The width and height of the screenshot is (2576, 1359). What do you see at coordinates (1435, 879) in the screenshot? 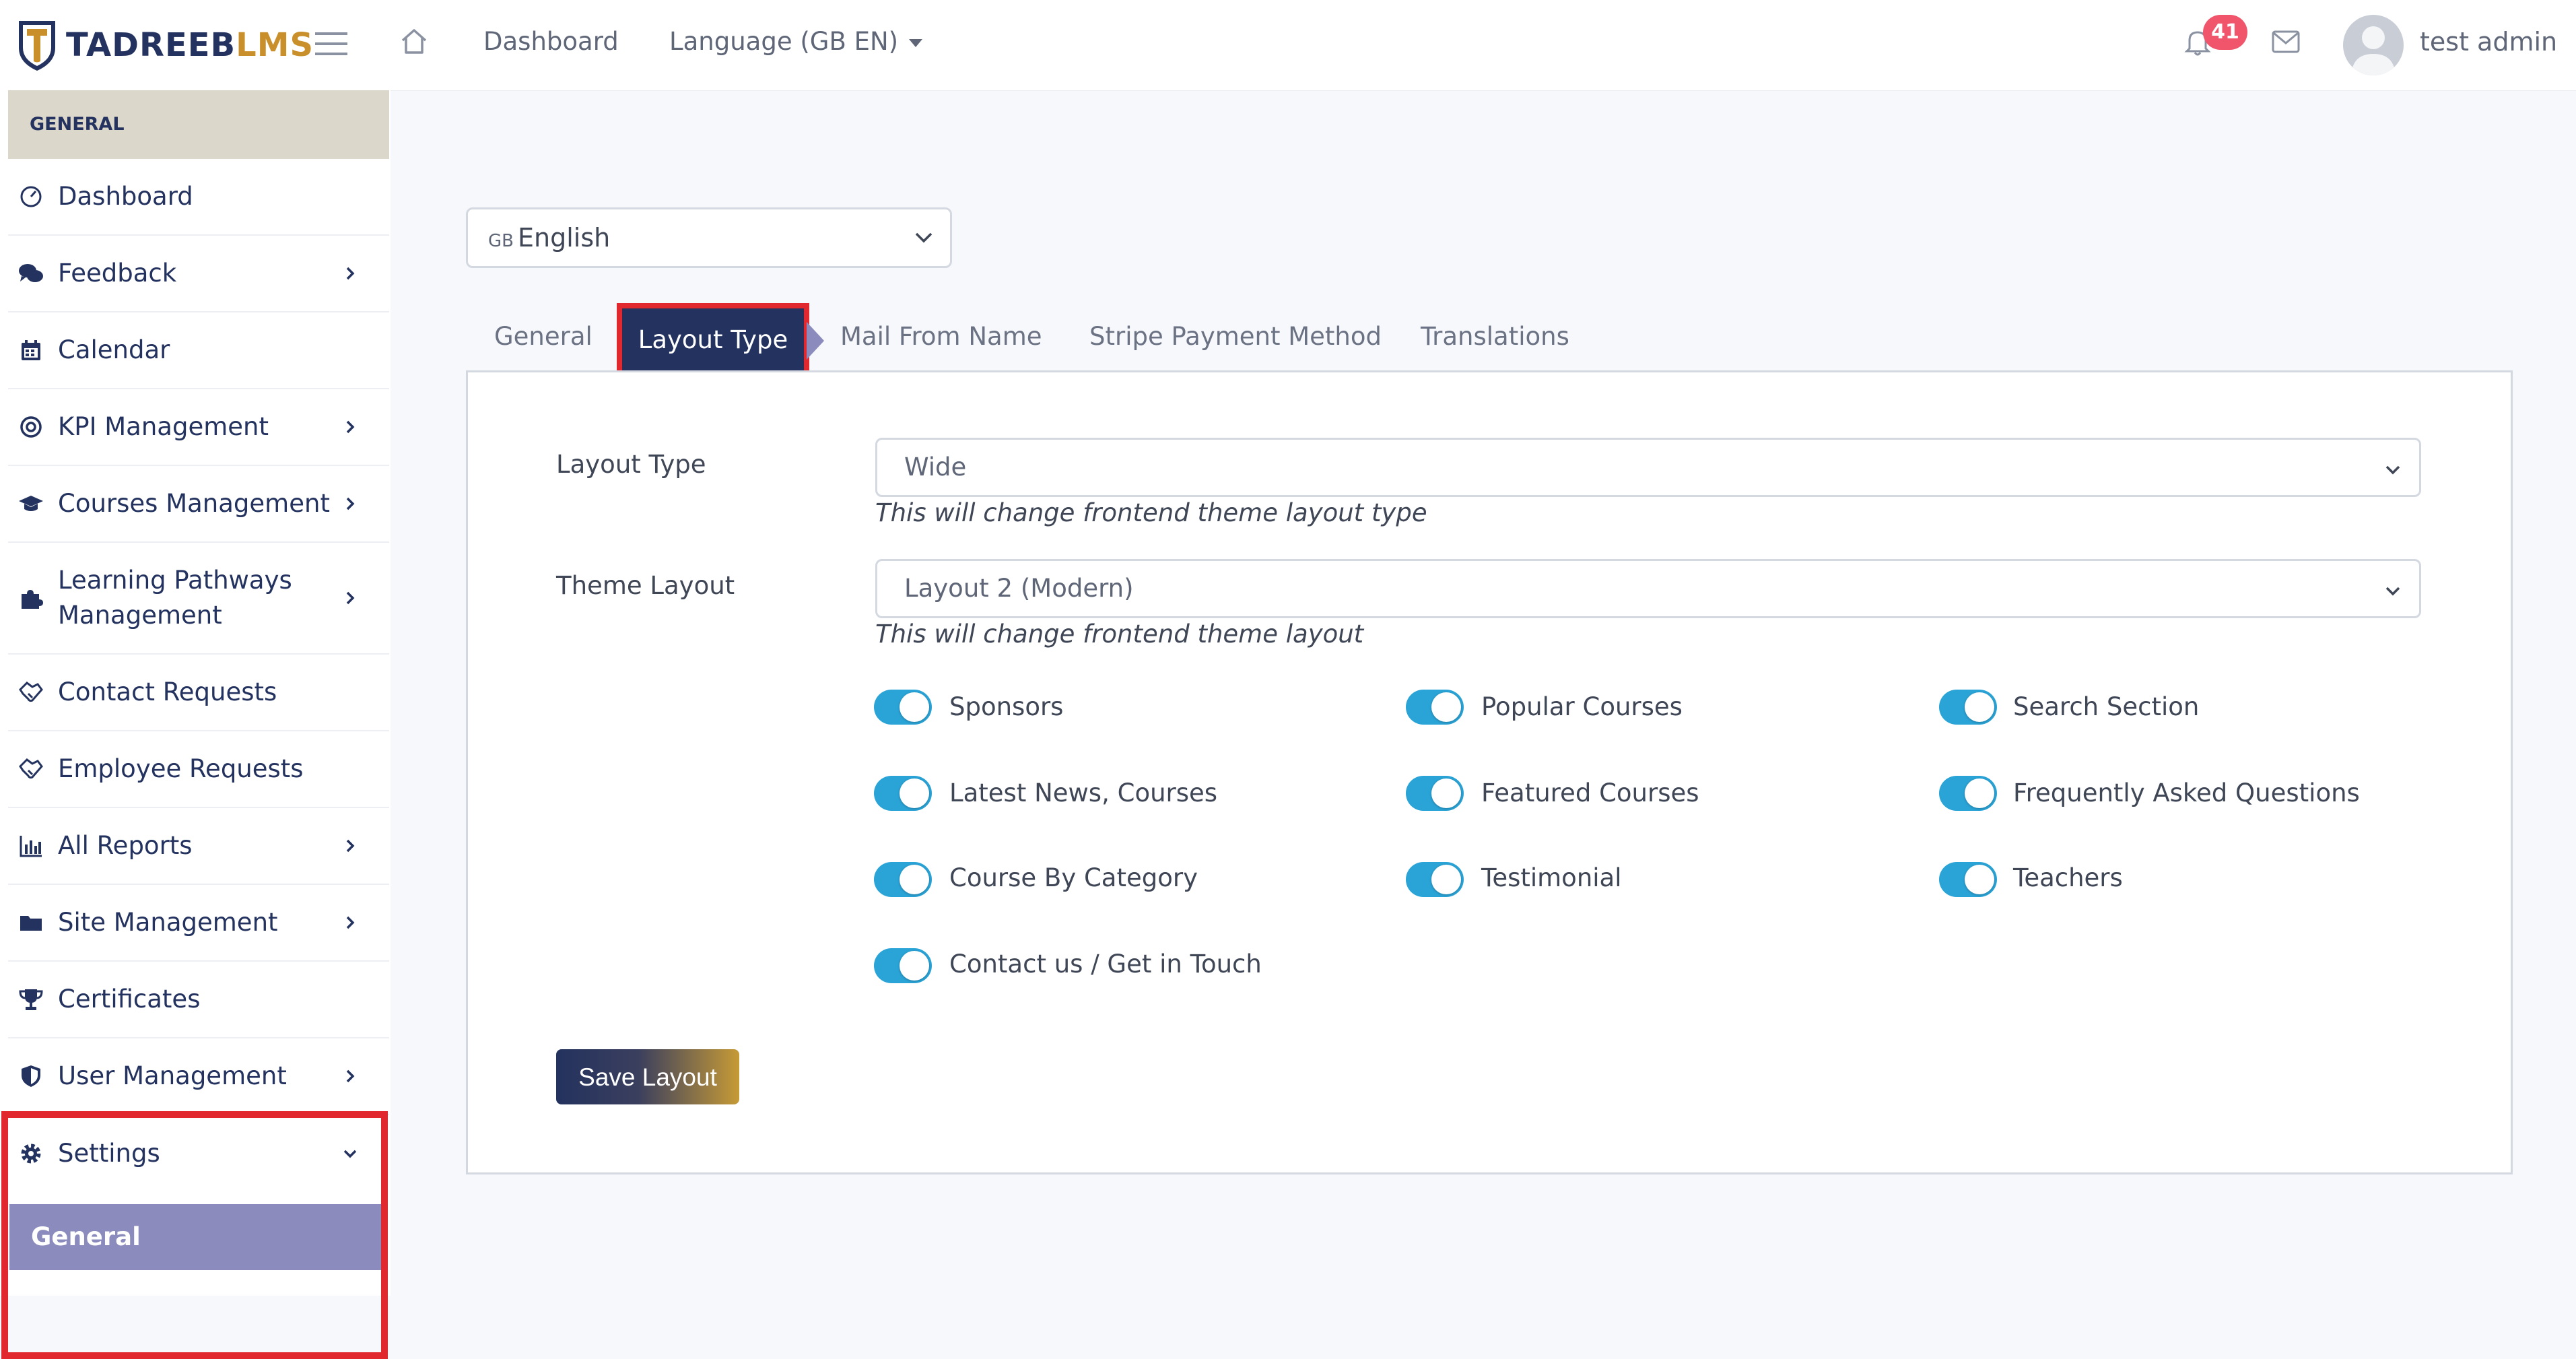
I see `toggle-testimonial` at bounding box center [1435, 879].